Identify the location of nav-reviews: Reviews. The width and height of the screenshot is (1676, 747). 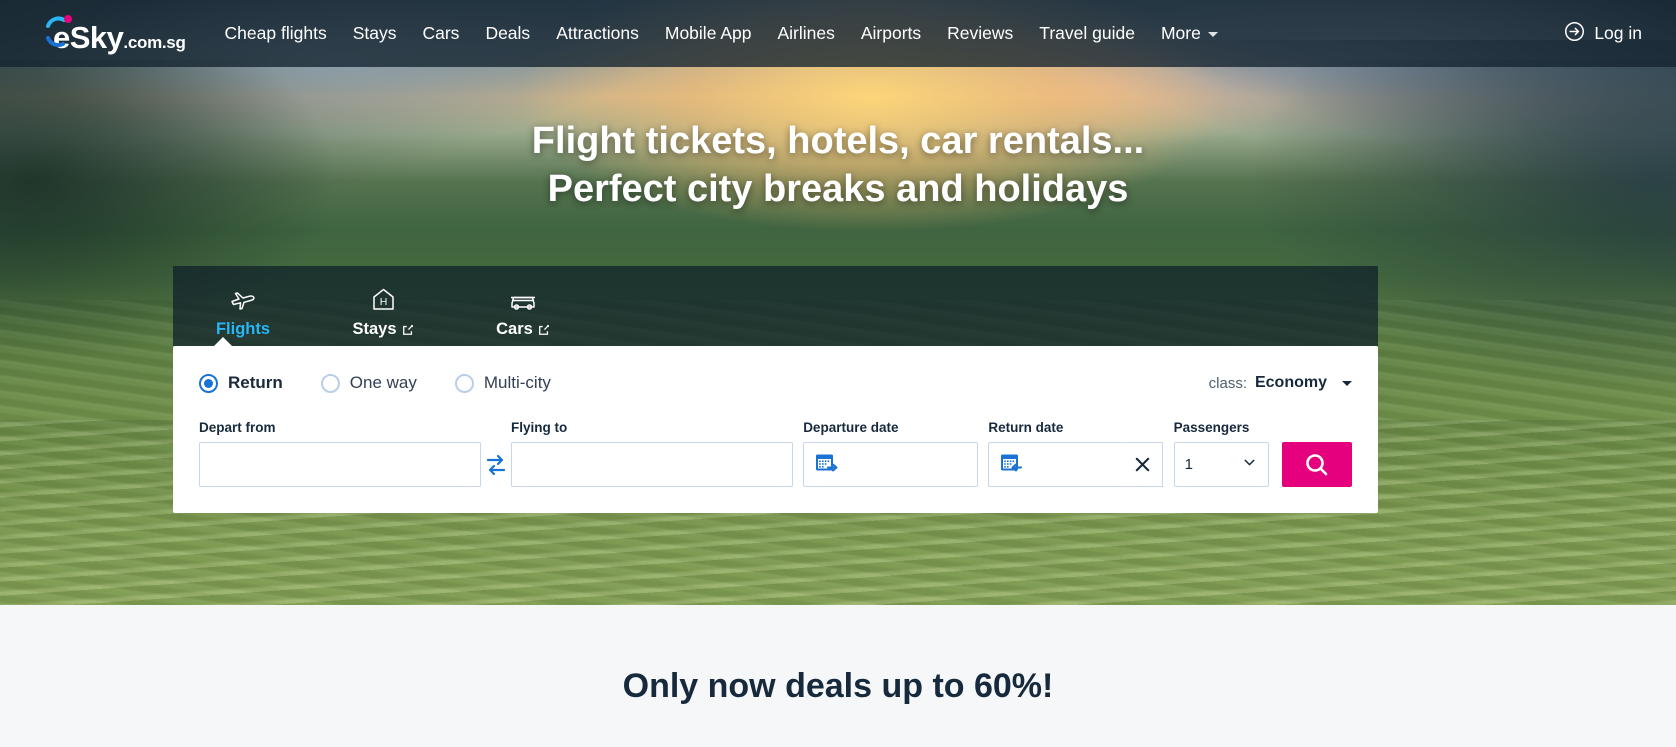
(980, 33).